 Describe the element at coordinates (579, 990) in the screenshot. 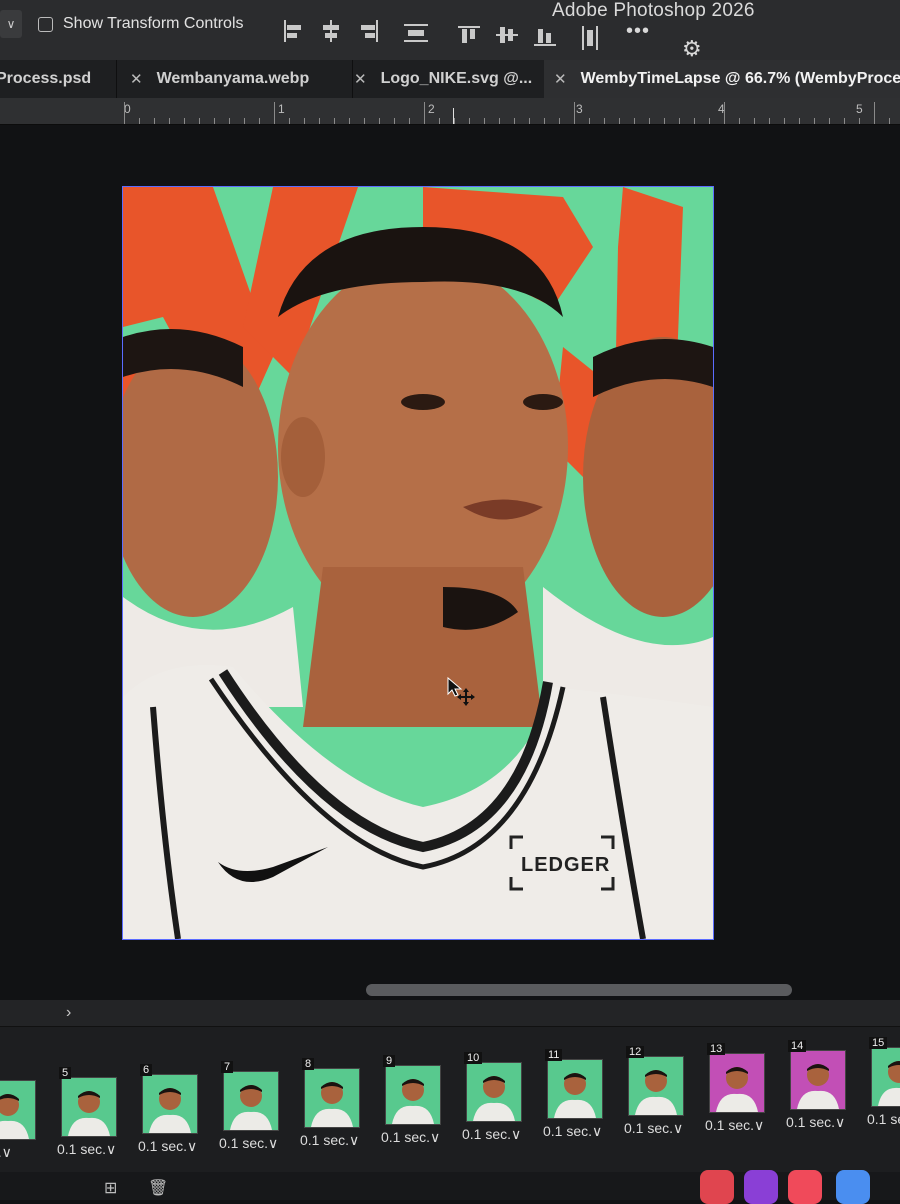

I see `horizontal-scrollbar` at that location.